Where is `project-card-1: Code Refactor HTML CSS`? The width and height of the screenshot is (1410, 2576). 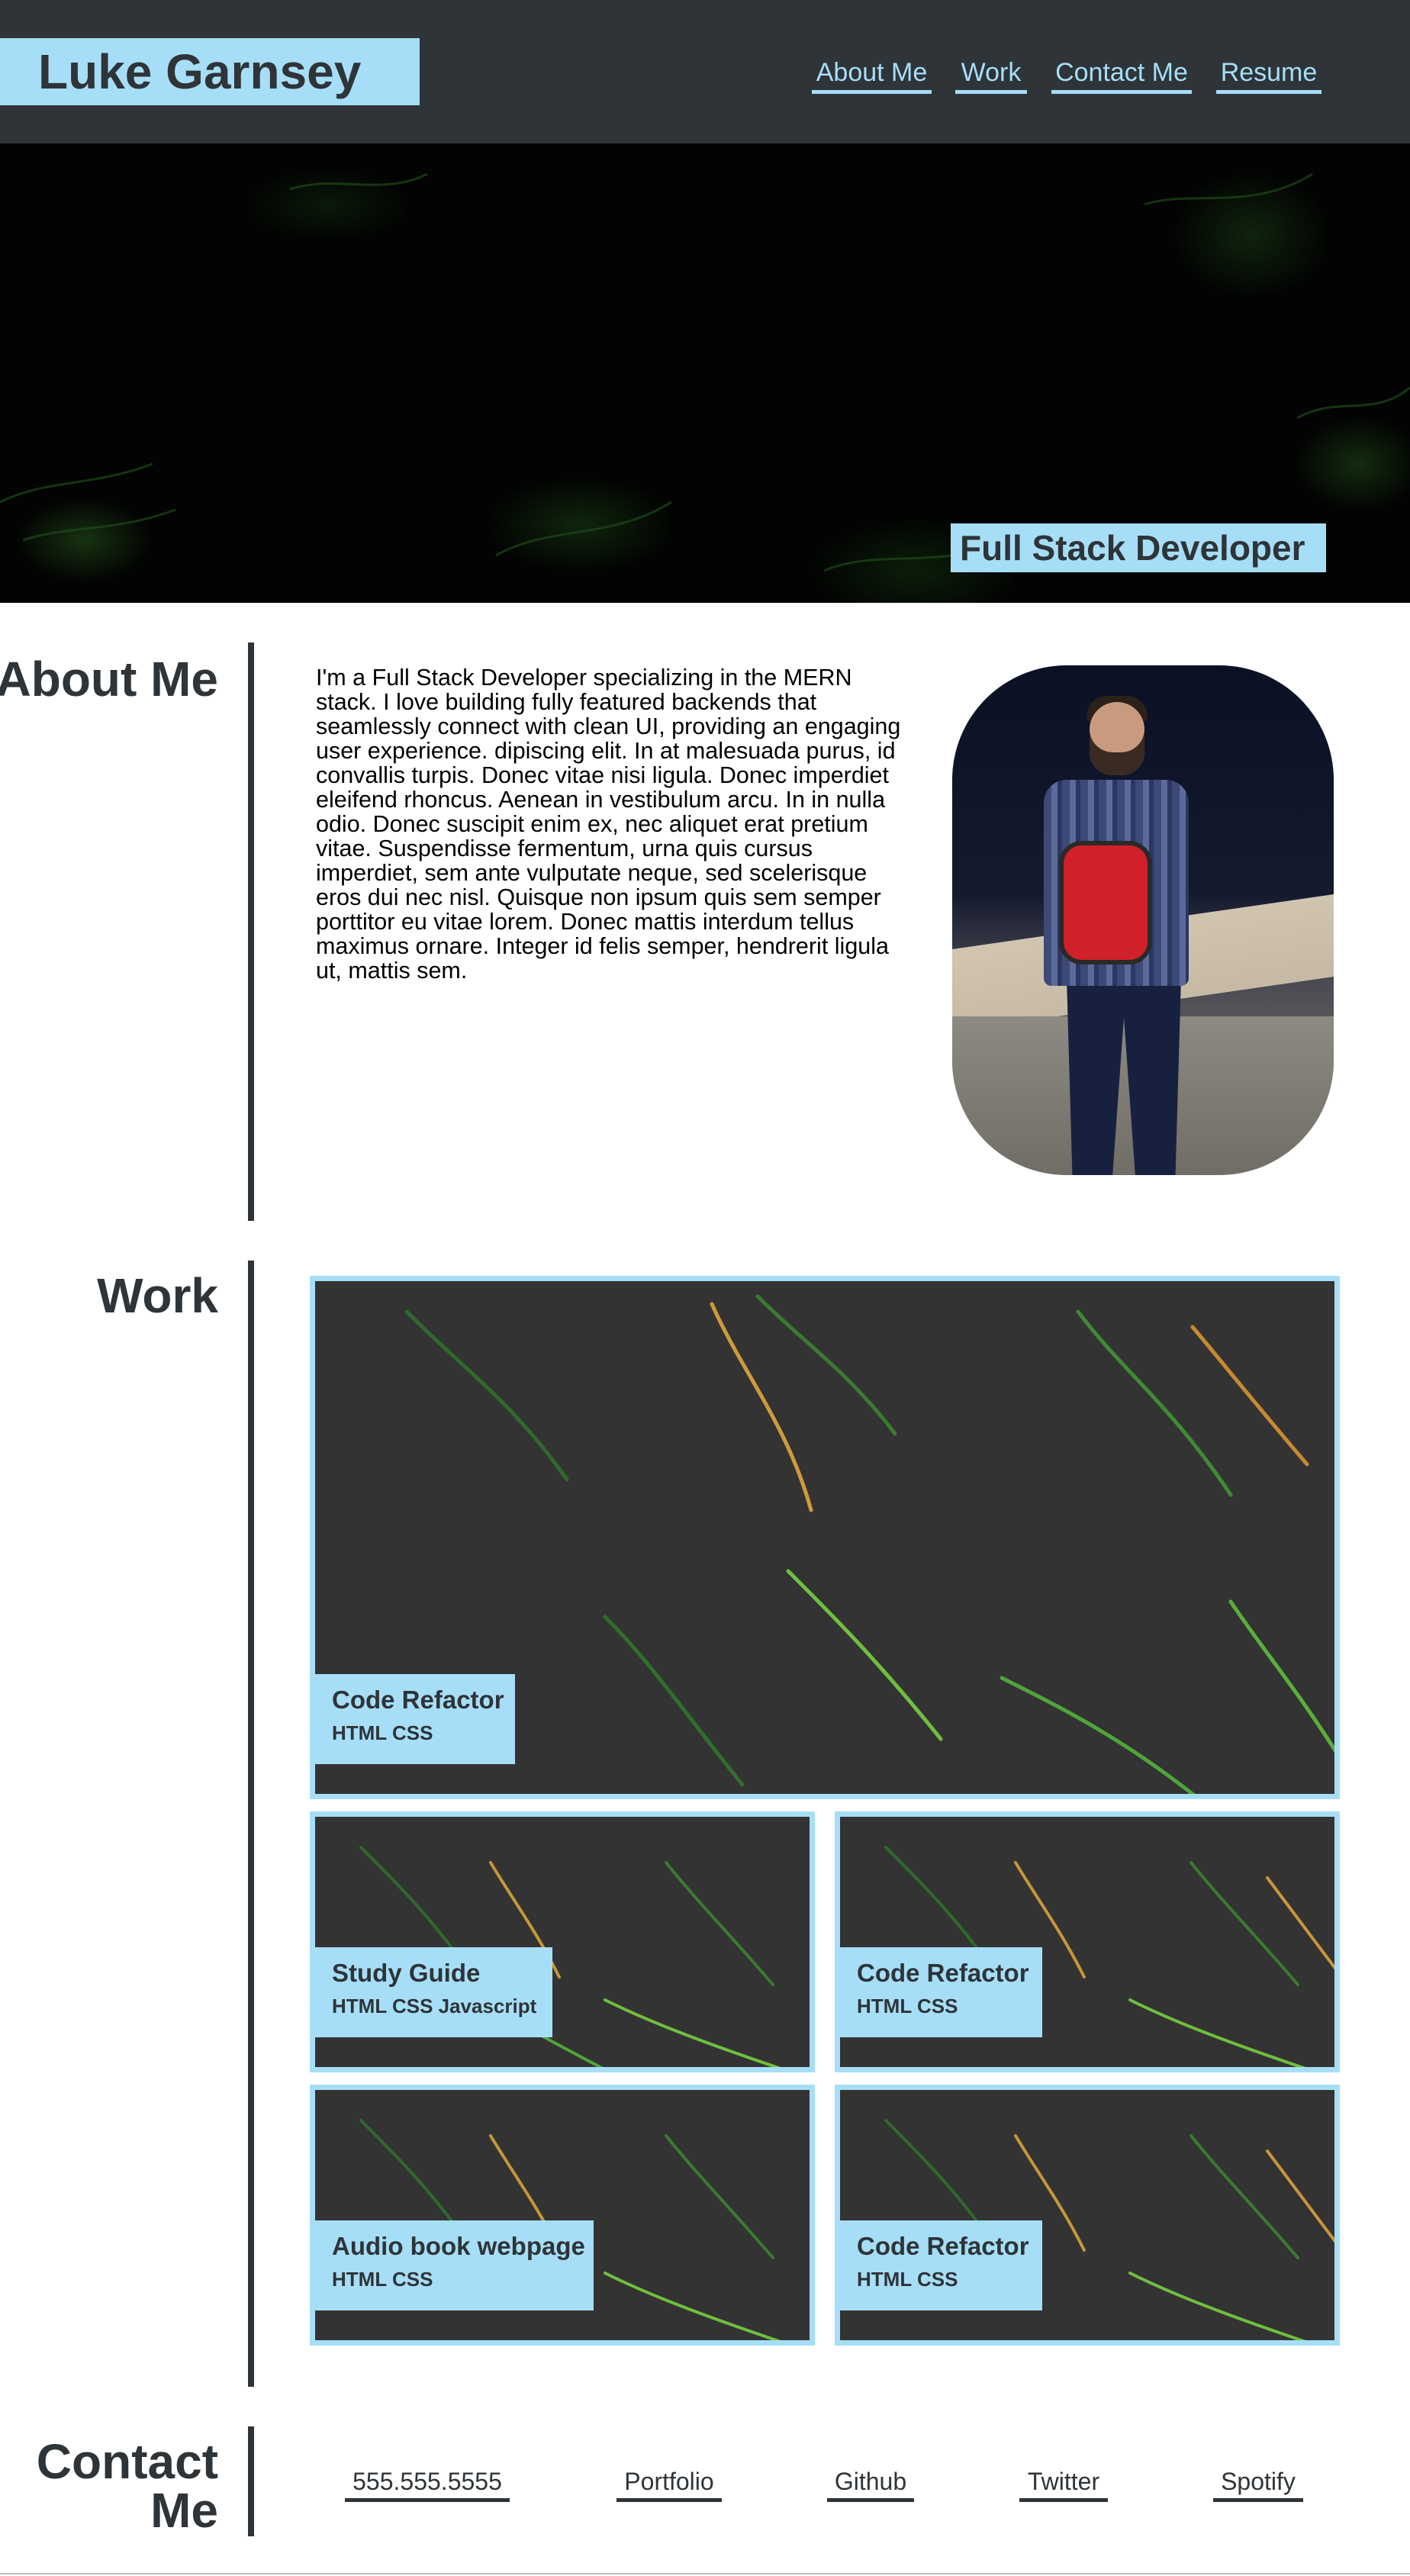 project-card-1: Code Refactor HTML CSS is located at coordinates (825, 1537).